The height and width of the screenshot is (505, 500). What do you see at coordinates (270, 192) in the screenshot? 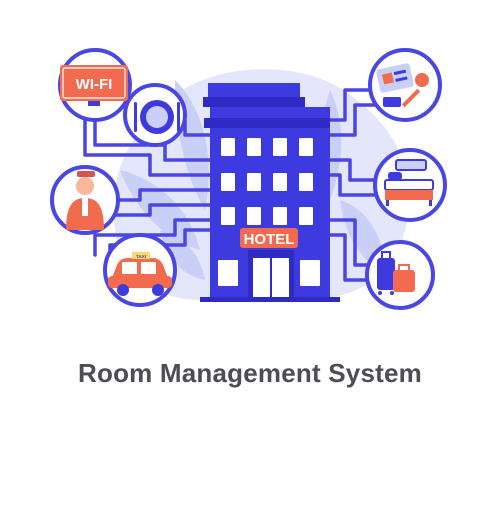
I see `hotel-building: HOTEL` at bounding box center [270, 192].